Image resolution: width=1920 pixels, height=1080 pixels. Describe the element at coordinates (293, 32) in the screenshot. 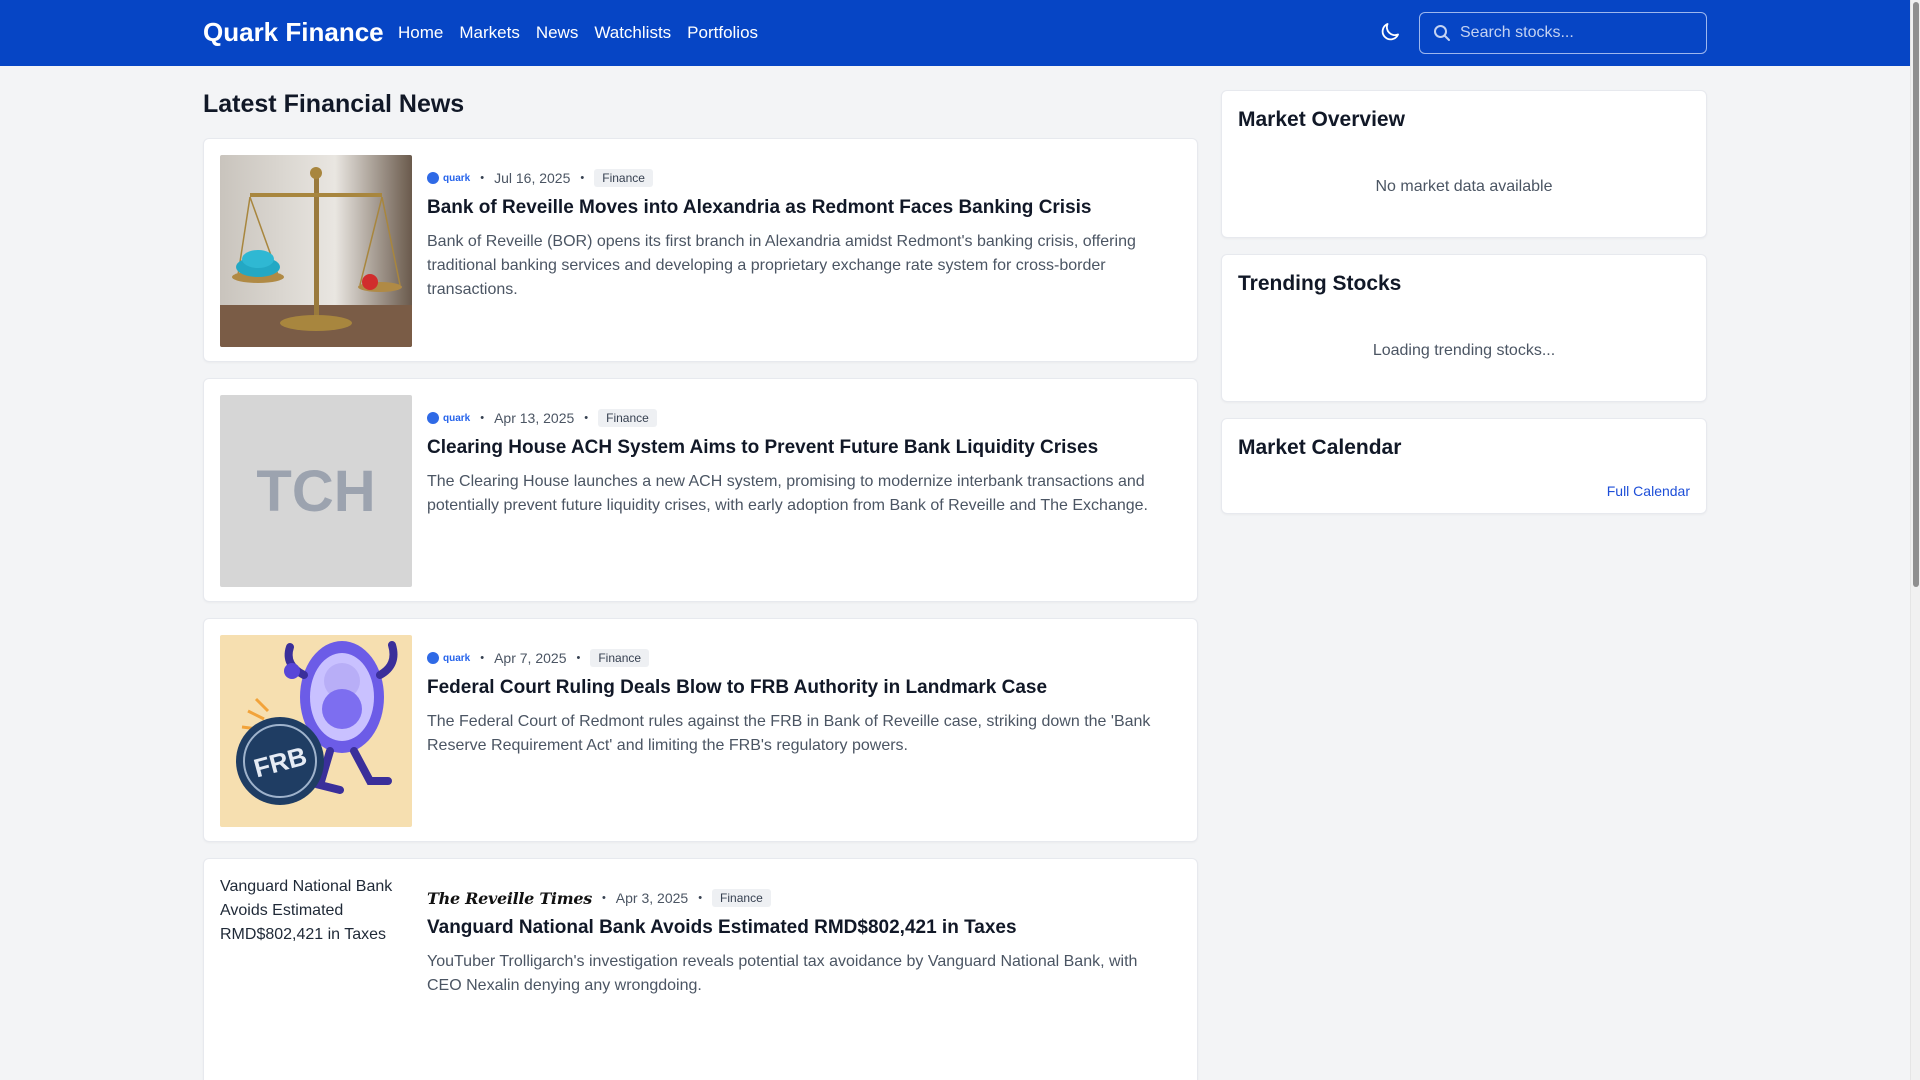

I see `brand-logo: Quark Finance` at that location.